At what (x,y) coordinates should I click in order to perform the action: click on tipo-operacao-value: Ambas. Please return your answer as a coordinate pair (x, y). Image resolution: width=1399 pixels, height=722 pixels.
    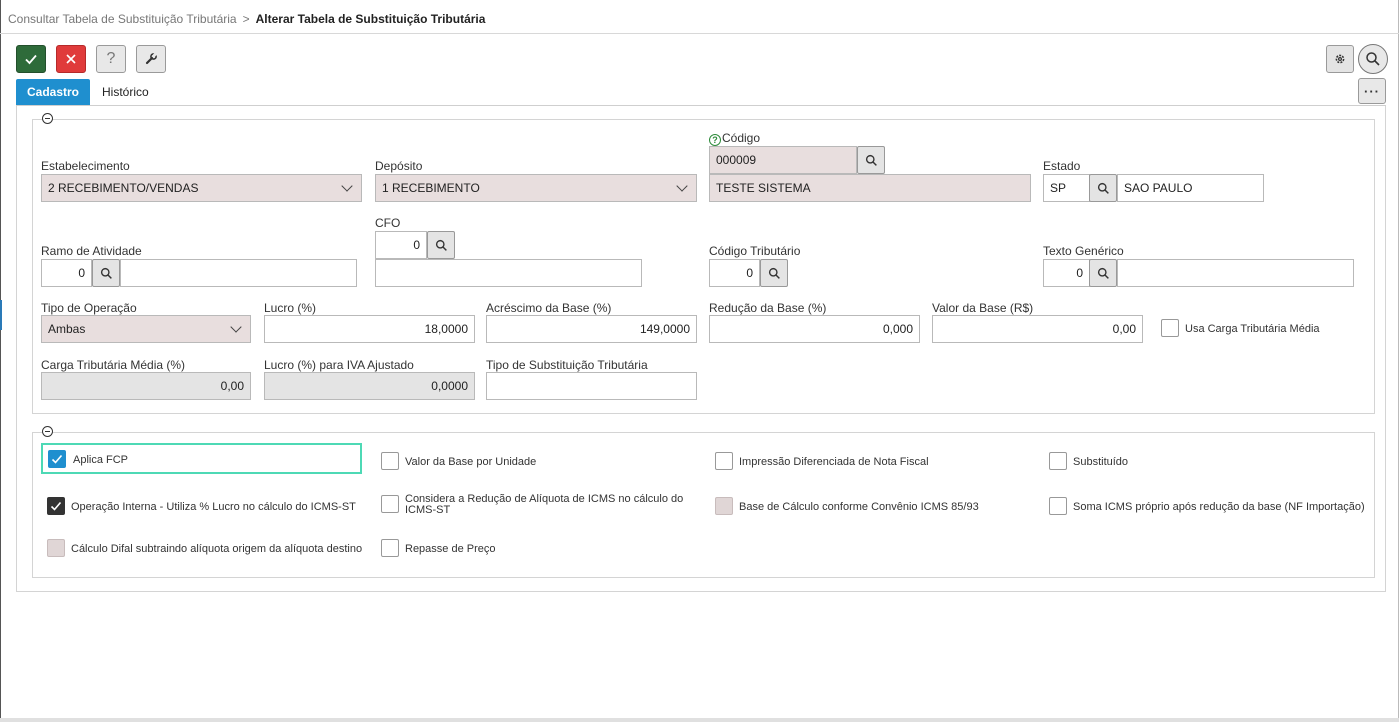
    Looking at the image, I should click on (67, 329).